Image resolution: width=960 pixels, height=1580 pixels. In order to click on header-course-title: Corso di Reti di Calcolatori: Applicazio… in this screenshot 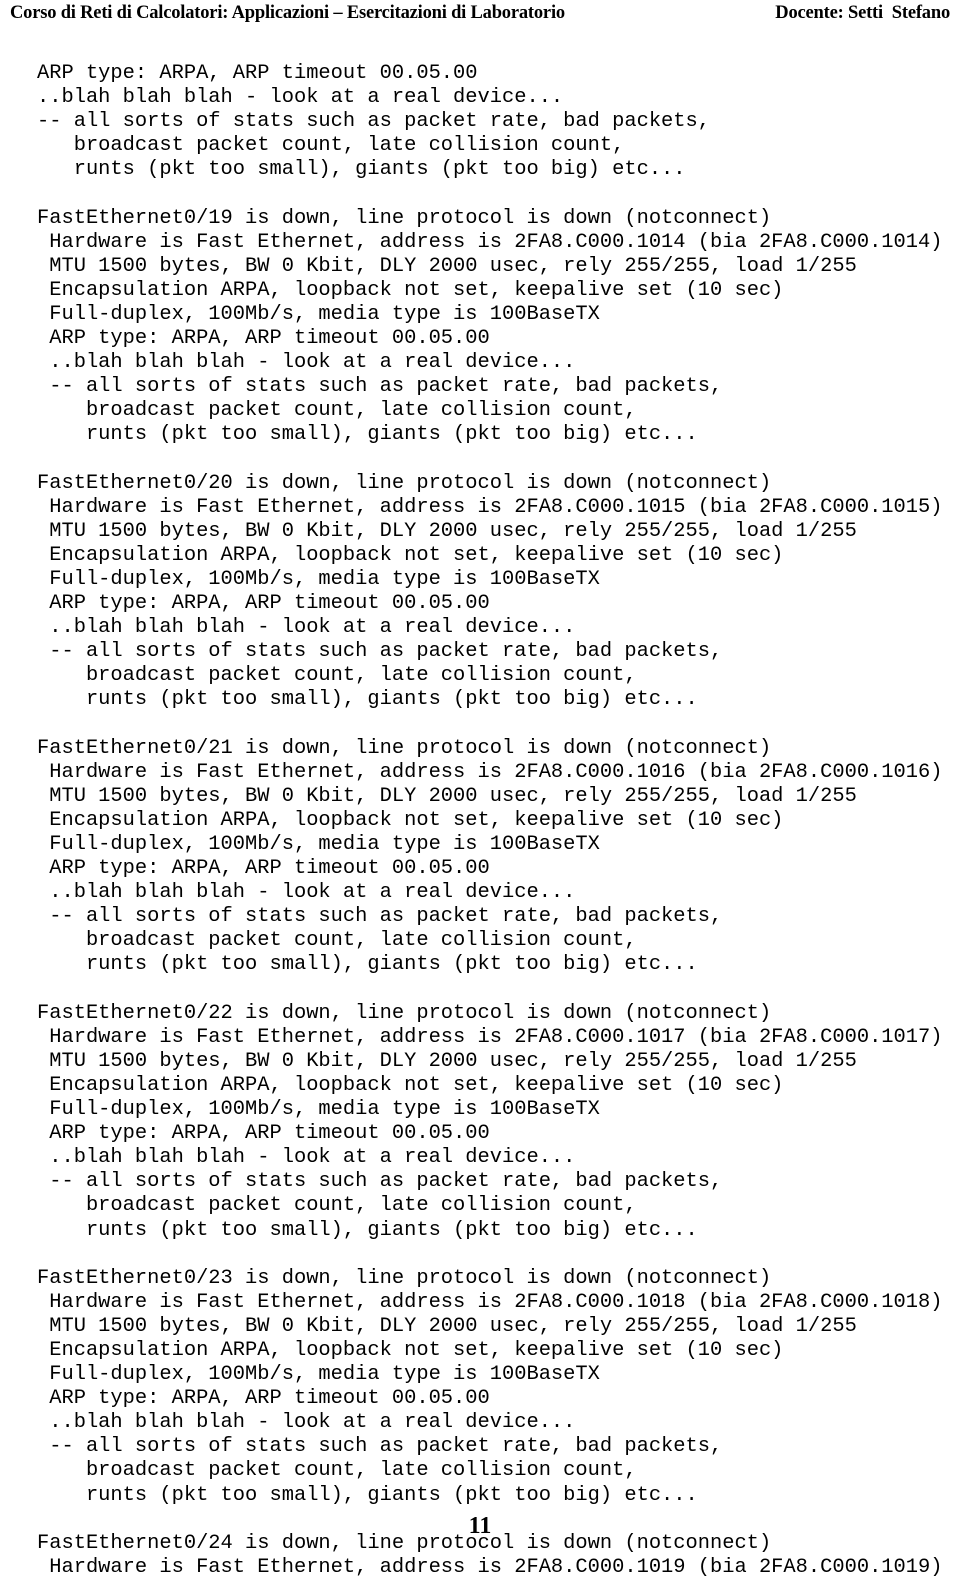, I will do `click(287, 13)`.